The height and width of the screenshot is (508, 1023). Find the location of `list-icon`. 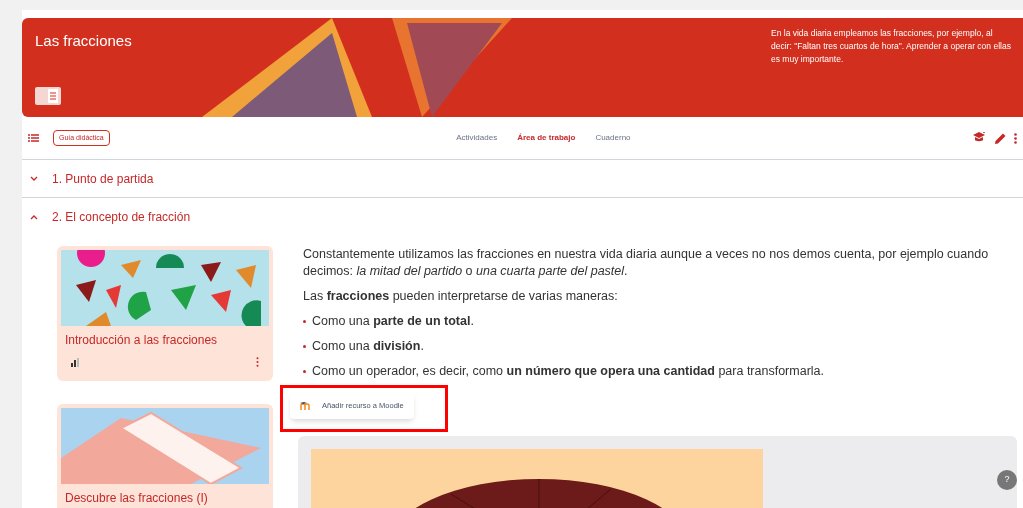

list-icon is located at coordinates (33, 138).